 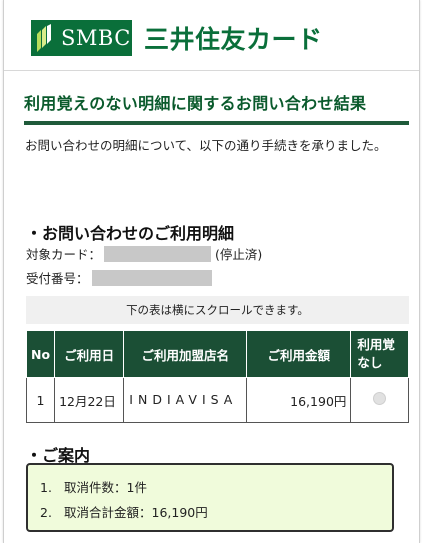 I want to click on smbc-leaf-icon, so click(x=44, y=38).